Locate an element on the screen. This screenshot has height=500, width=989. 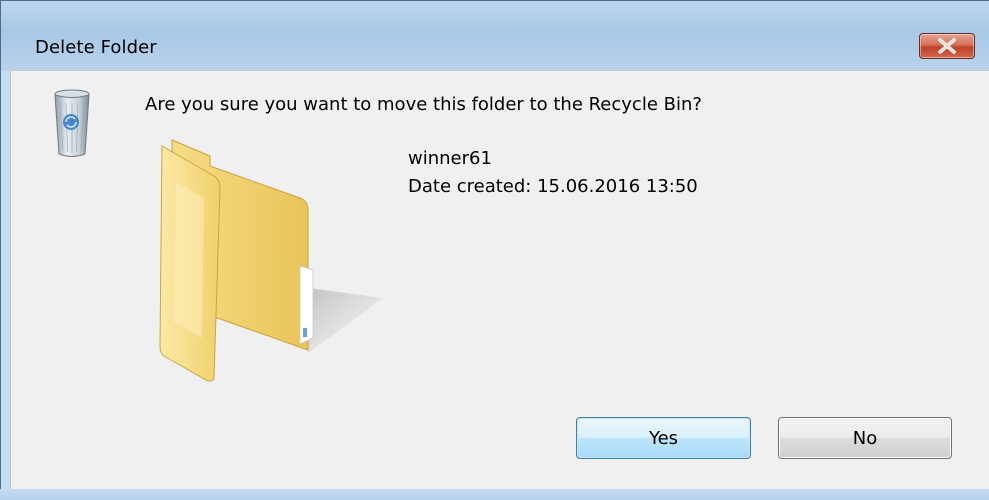
window-title: Delete Folder is located at coordinates (96, 47).